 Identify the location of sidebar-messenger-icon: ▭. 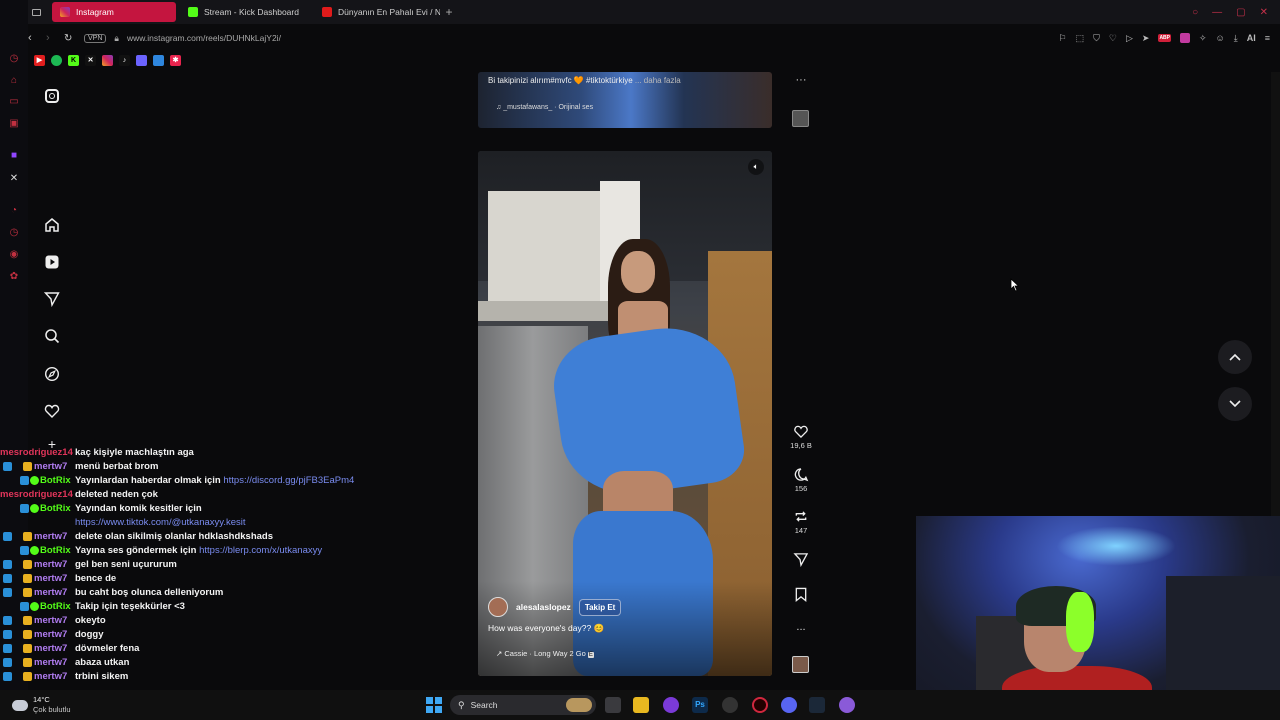
(14, 102).